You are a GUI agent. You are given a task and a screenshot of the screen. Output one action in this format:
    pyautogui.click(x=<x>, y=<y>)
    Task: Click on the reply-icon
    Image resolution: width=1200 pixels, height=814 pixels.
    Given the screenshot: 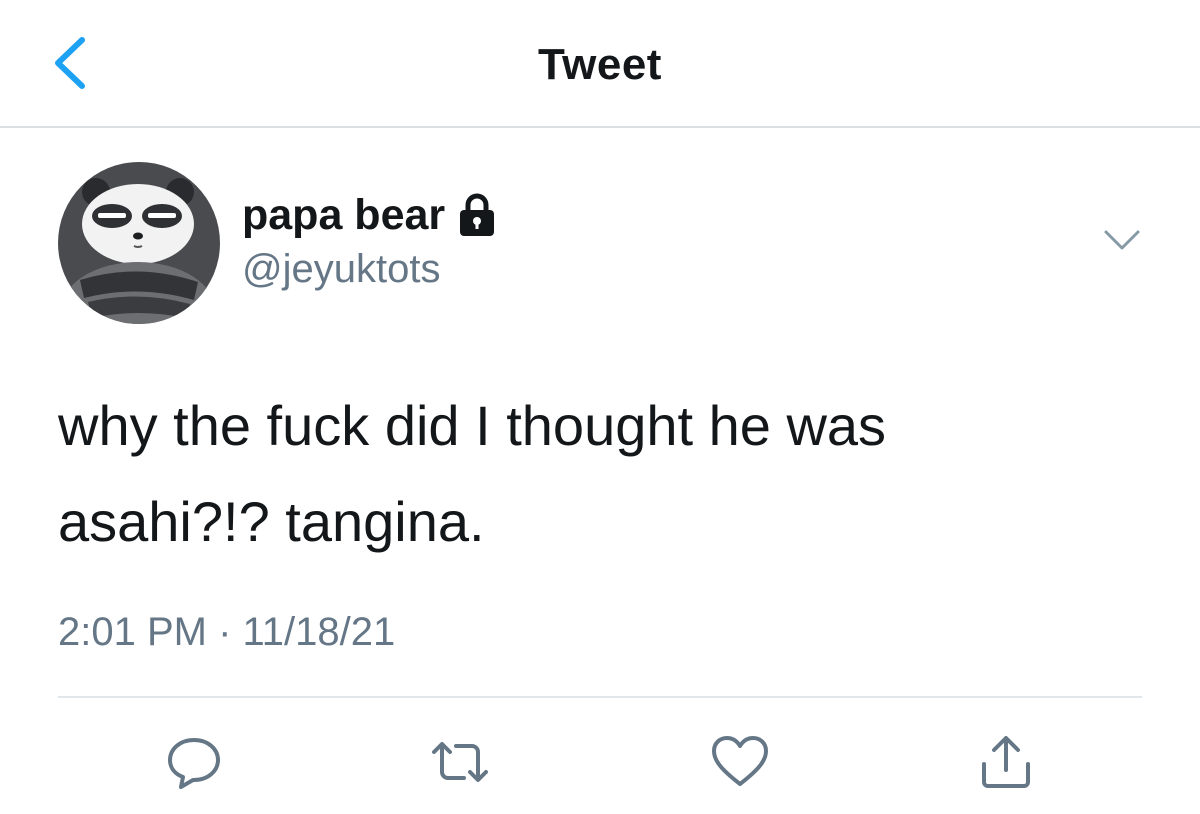 What is the action you would take?
    pyautogui.click(x=194, y=763)
    